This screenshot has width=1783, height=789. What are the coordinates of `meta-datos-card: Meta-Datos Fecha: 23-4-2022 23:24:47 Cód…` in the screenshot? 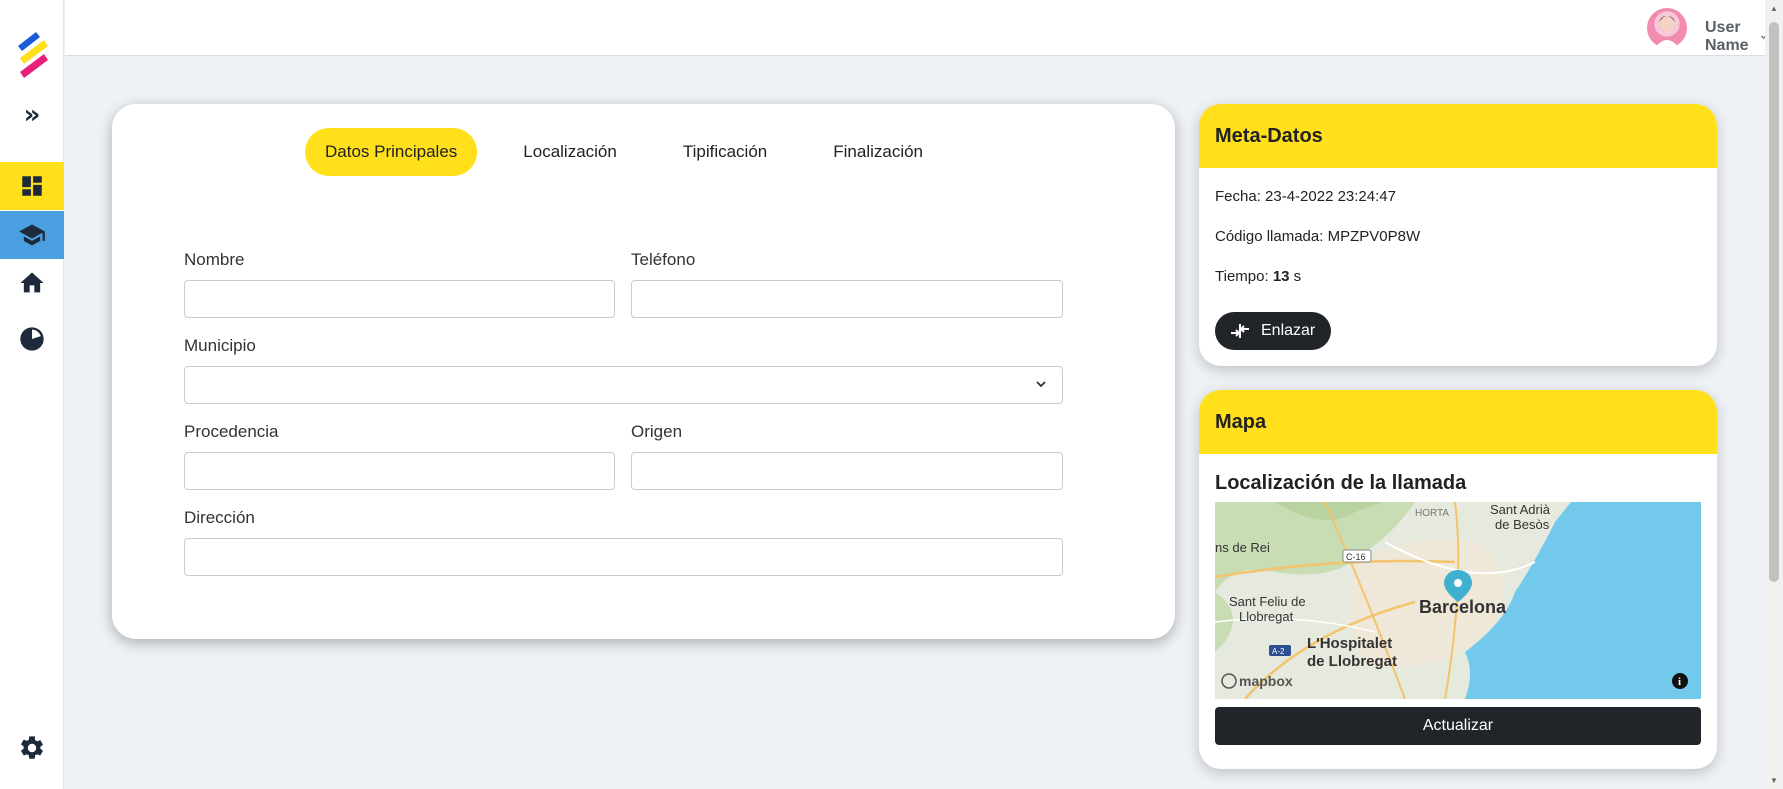 It's located at (1458, 235).